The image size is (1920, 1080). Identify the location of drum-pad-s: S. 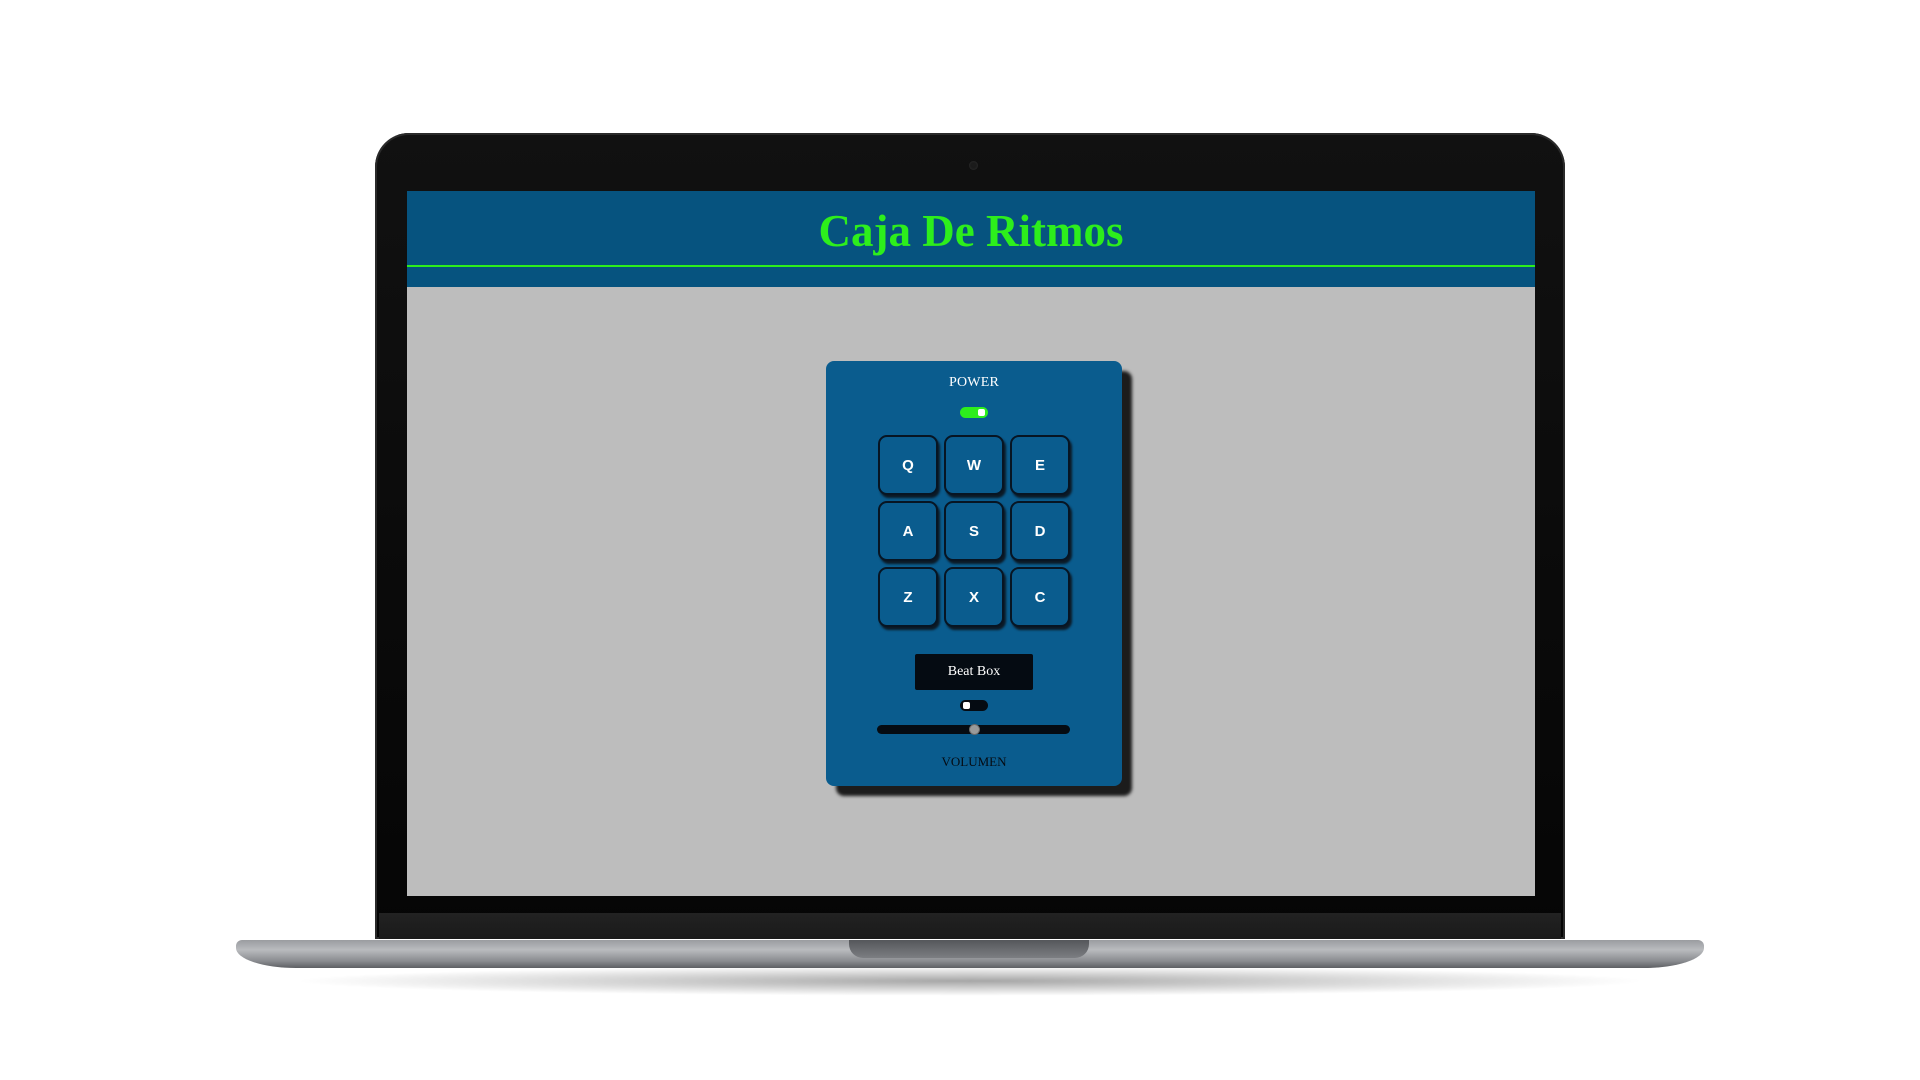
(974, 531).